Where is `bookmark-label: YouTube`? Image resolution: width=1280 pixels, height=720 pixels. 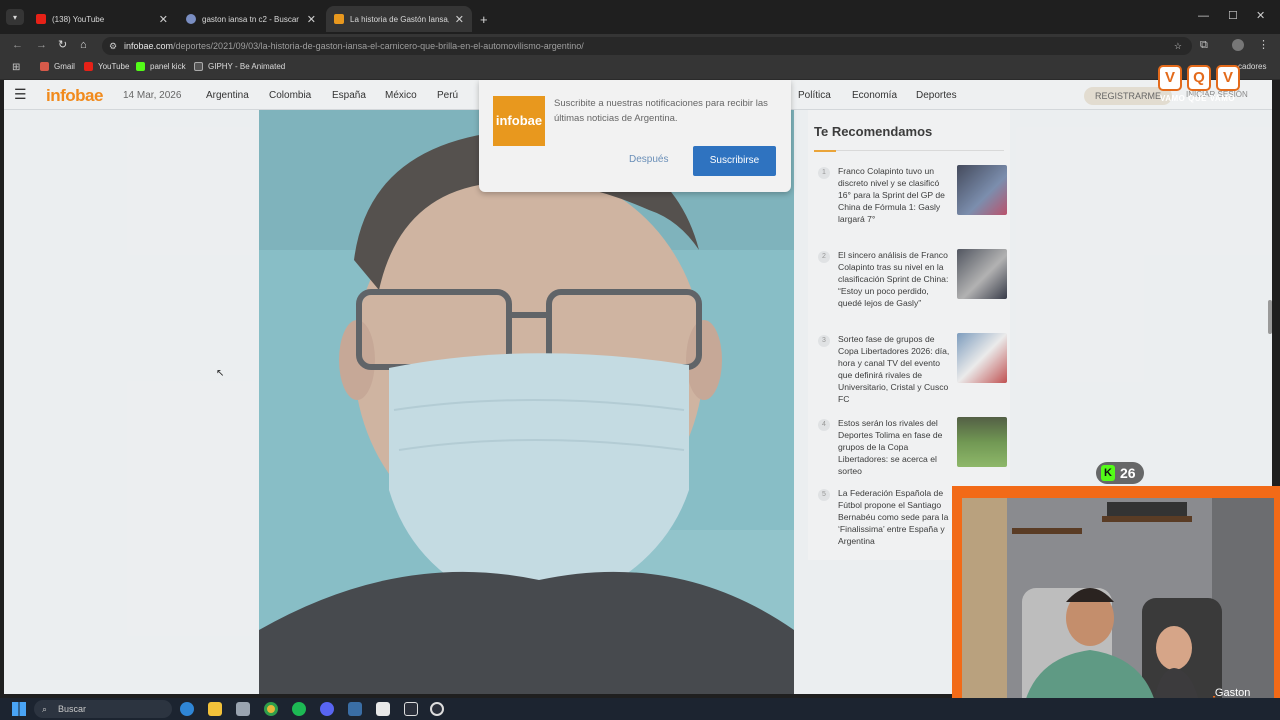 bookmark-label: YouTube is located at coordinates (114, 66).